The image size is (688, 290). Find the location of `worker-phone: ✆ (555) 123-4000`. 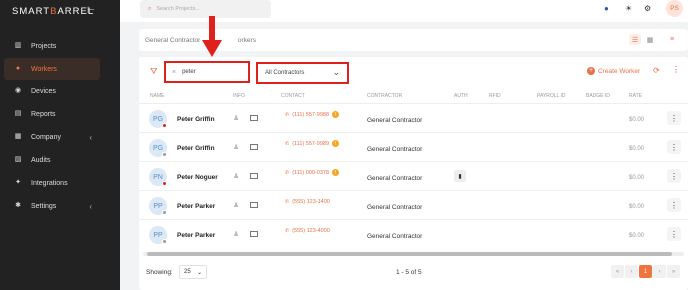

worker-phone: ✆ (555) 123-4000 is located at coordinates (307, 231).